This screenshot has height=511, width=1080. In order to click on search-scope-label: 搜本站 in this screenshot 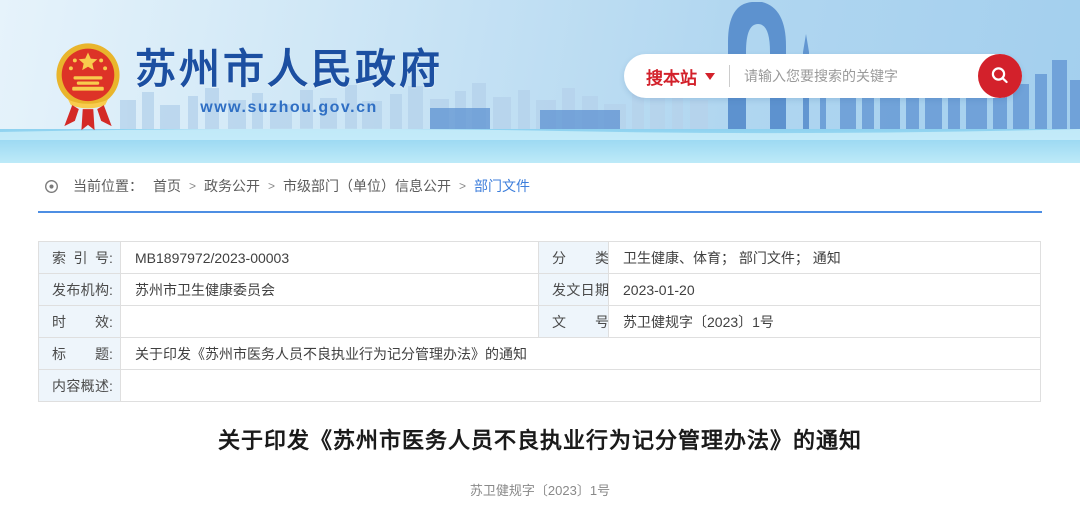, I will do `click(671, 78)`.